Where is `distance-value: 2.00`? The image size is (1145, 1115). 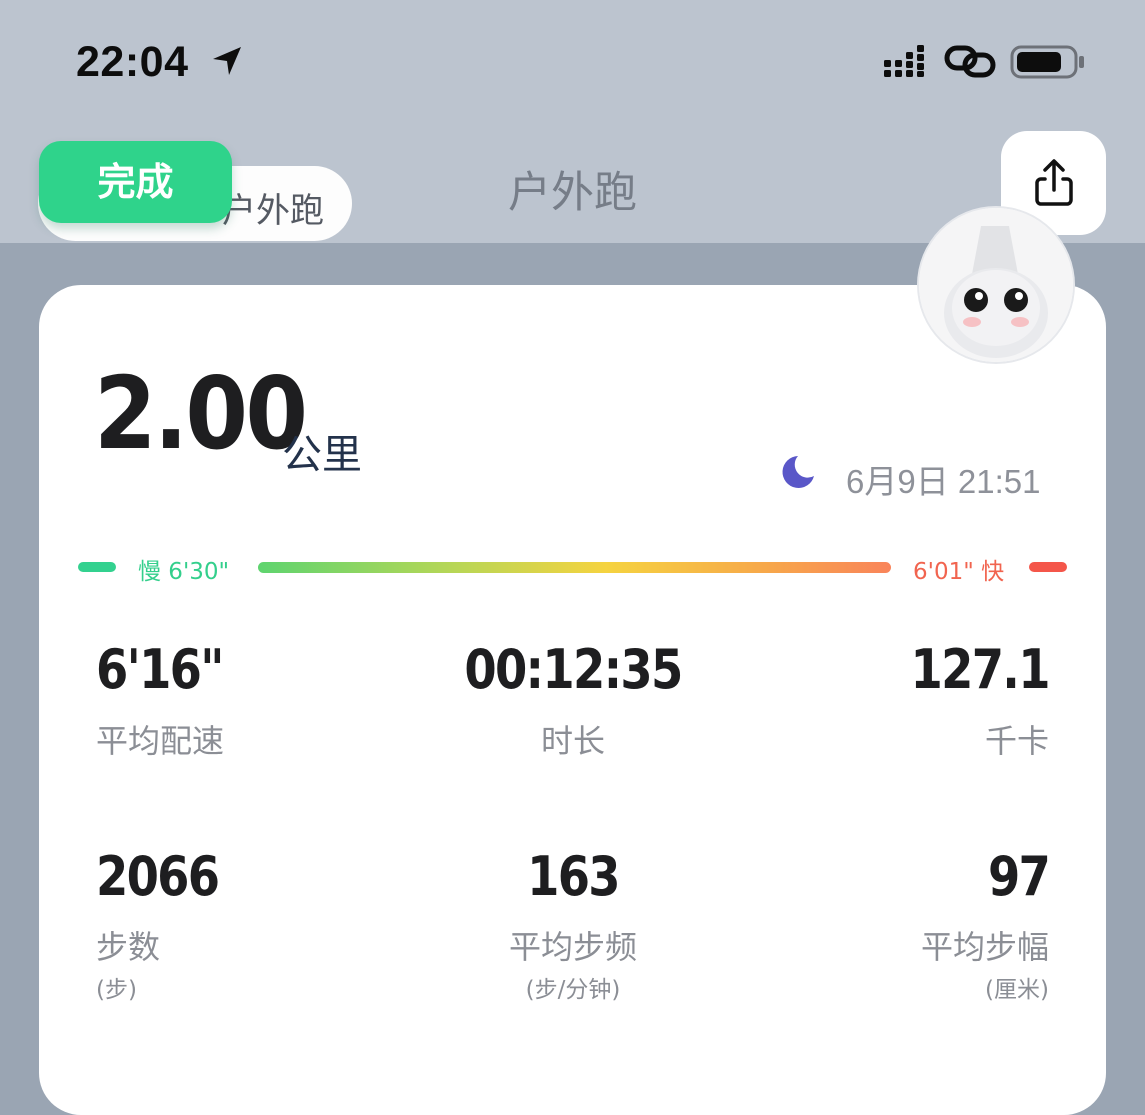 distance-value: 2.00 is located at coordinates (201, 413).